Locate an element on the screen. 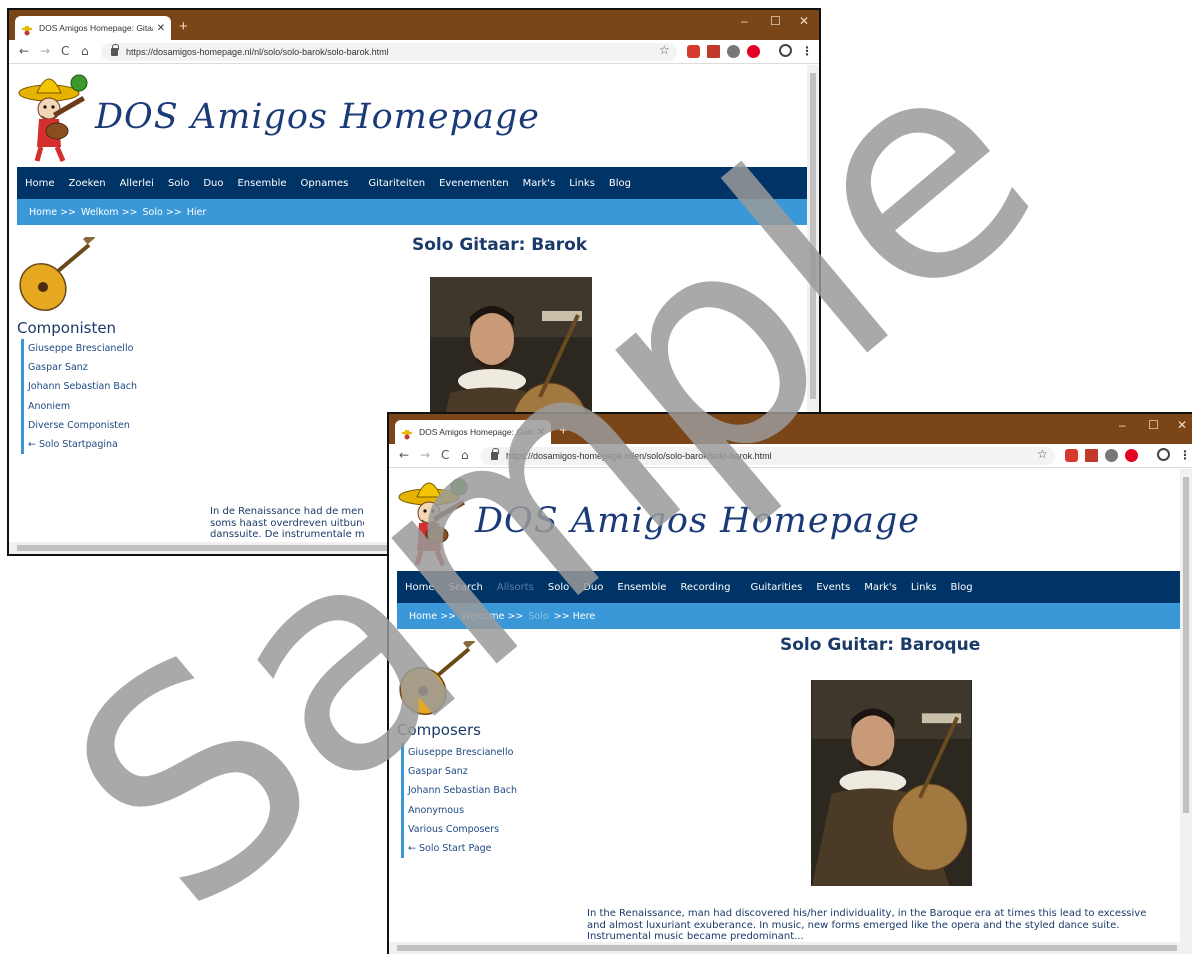 The width and height of the screenshot is (1192, 954). solo-start-link: ← Solo Start Page is located at coordinates (462, 848).